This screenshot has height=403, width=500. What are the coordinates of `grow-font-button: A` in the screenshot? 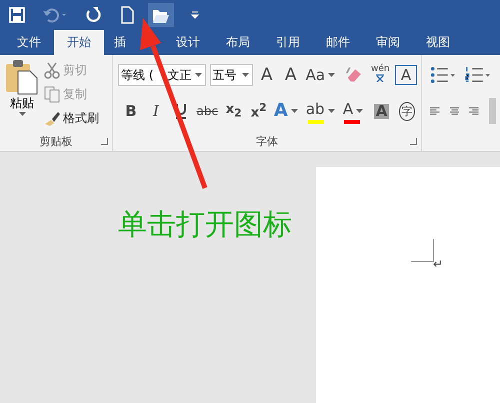 It's located at (266, 75).